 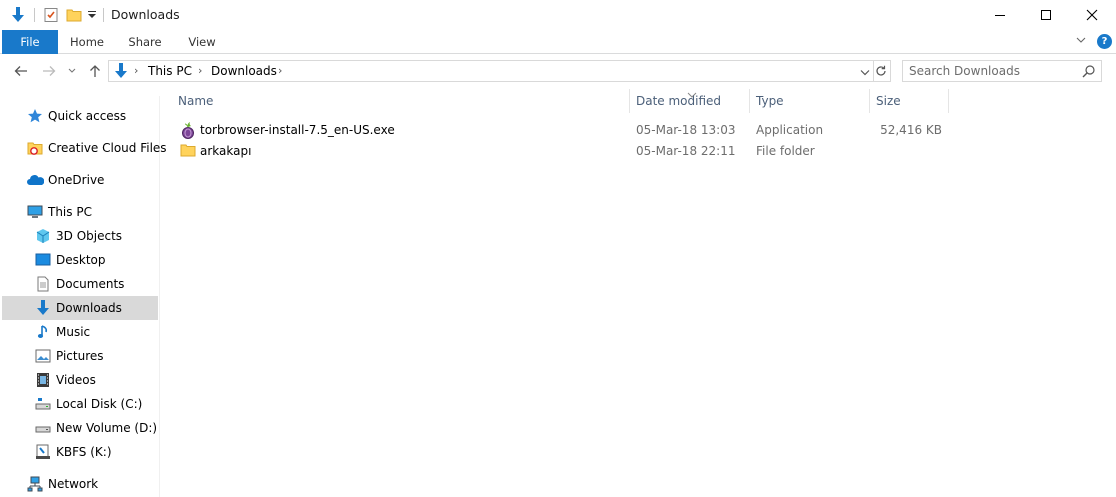 What do you see at coordinates (35, 212) in the screenshot?
I see `monitor-icon` at bounding box center [35, 212].